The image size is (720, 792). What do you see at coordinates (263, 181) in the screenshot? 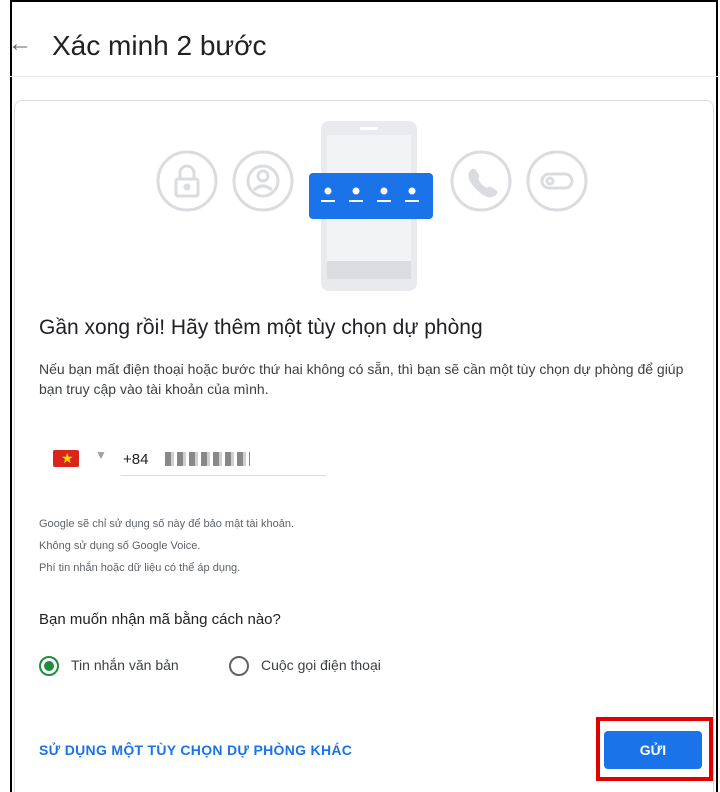
I see `user-icon` at bounding box center [263, 181].